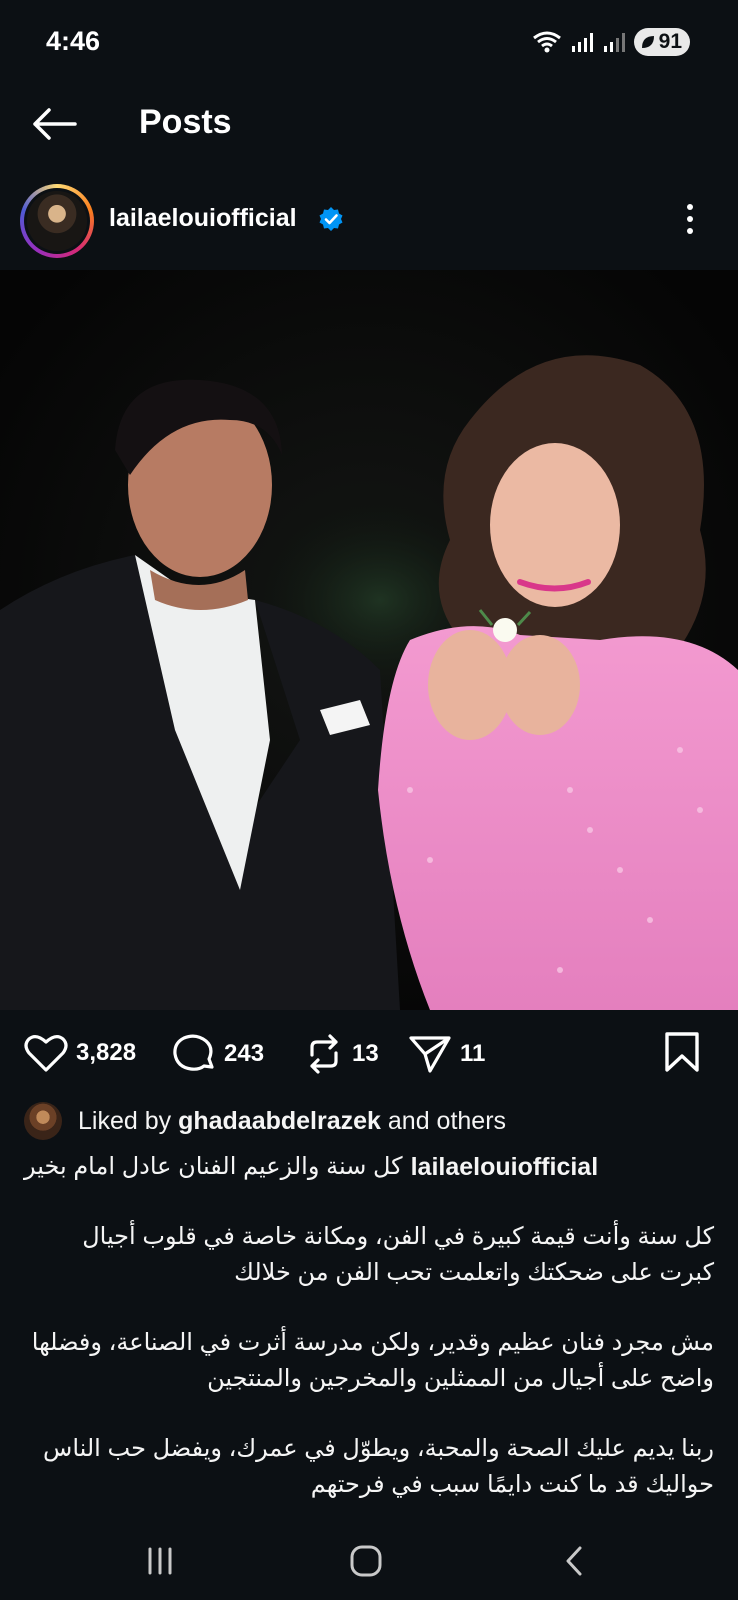 The height and width of the screenshot is (1600, 738). I want to click on signal-2-icon, so click(614, 42).